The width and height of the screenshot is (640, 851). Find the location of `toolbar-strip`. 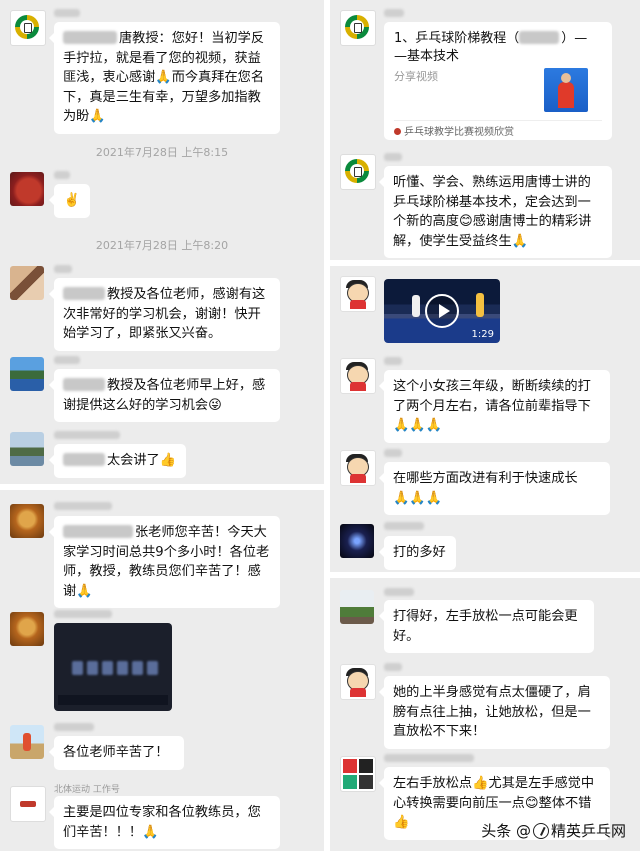

toolbar-strip is located at coordinates (113, 700).